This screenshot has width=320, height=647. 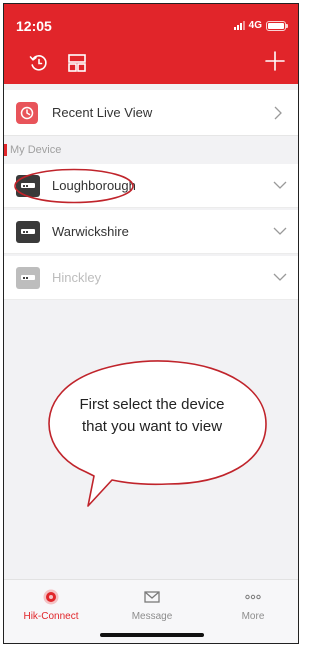 I want to click on tab-label: Message, so click(x=152, y=616).